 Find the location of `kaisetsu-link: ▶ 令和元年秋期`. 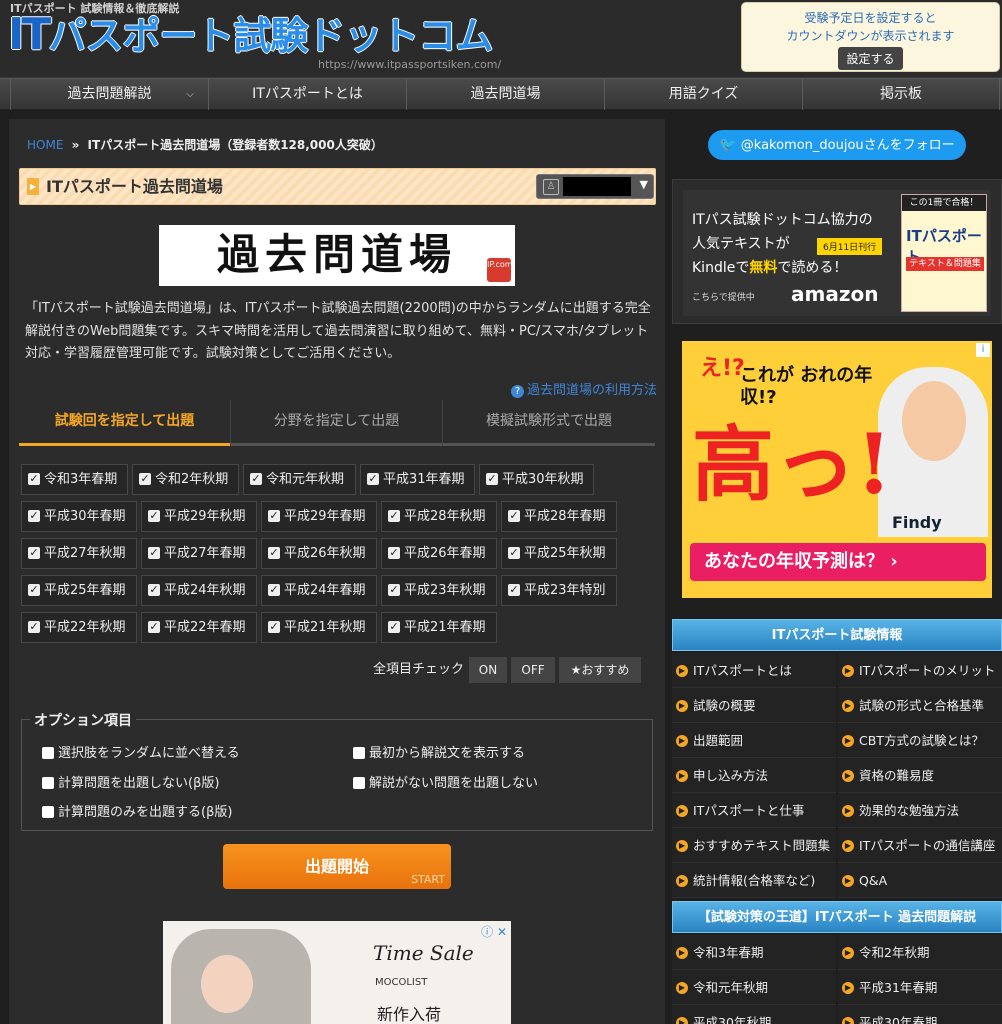

kaisetsu-link: ▶ 令和元年秋期 is located at coordinates (754, 987).